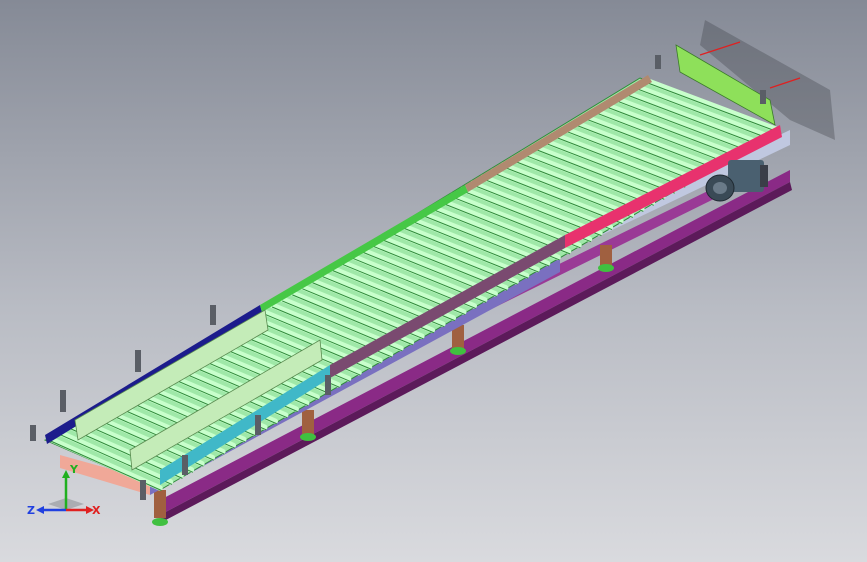  Describe the element at coordinates (66, 474) in the screenshot. I see `y-axis-arrow` at that location.